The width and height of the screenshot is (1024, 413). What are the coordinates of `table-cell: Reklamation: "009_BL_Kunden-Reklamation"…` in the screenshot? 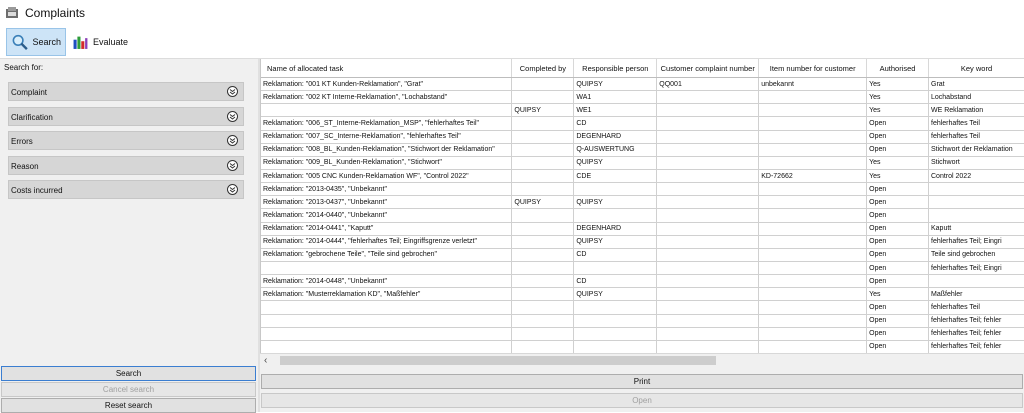 It's located at (386, 162).